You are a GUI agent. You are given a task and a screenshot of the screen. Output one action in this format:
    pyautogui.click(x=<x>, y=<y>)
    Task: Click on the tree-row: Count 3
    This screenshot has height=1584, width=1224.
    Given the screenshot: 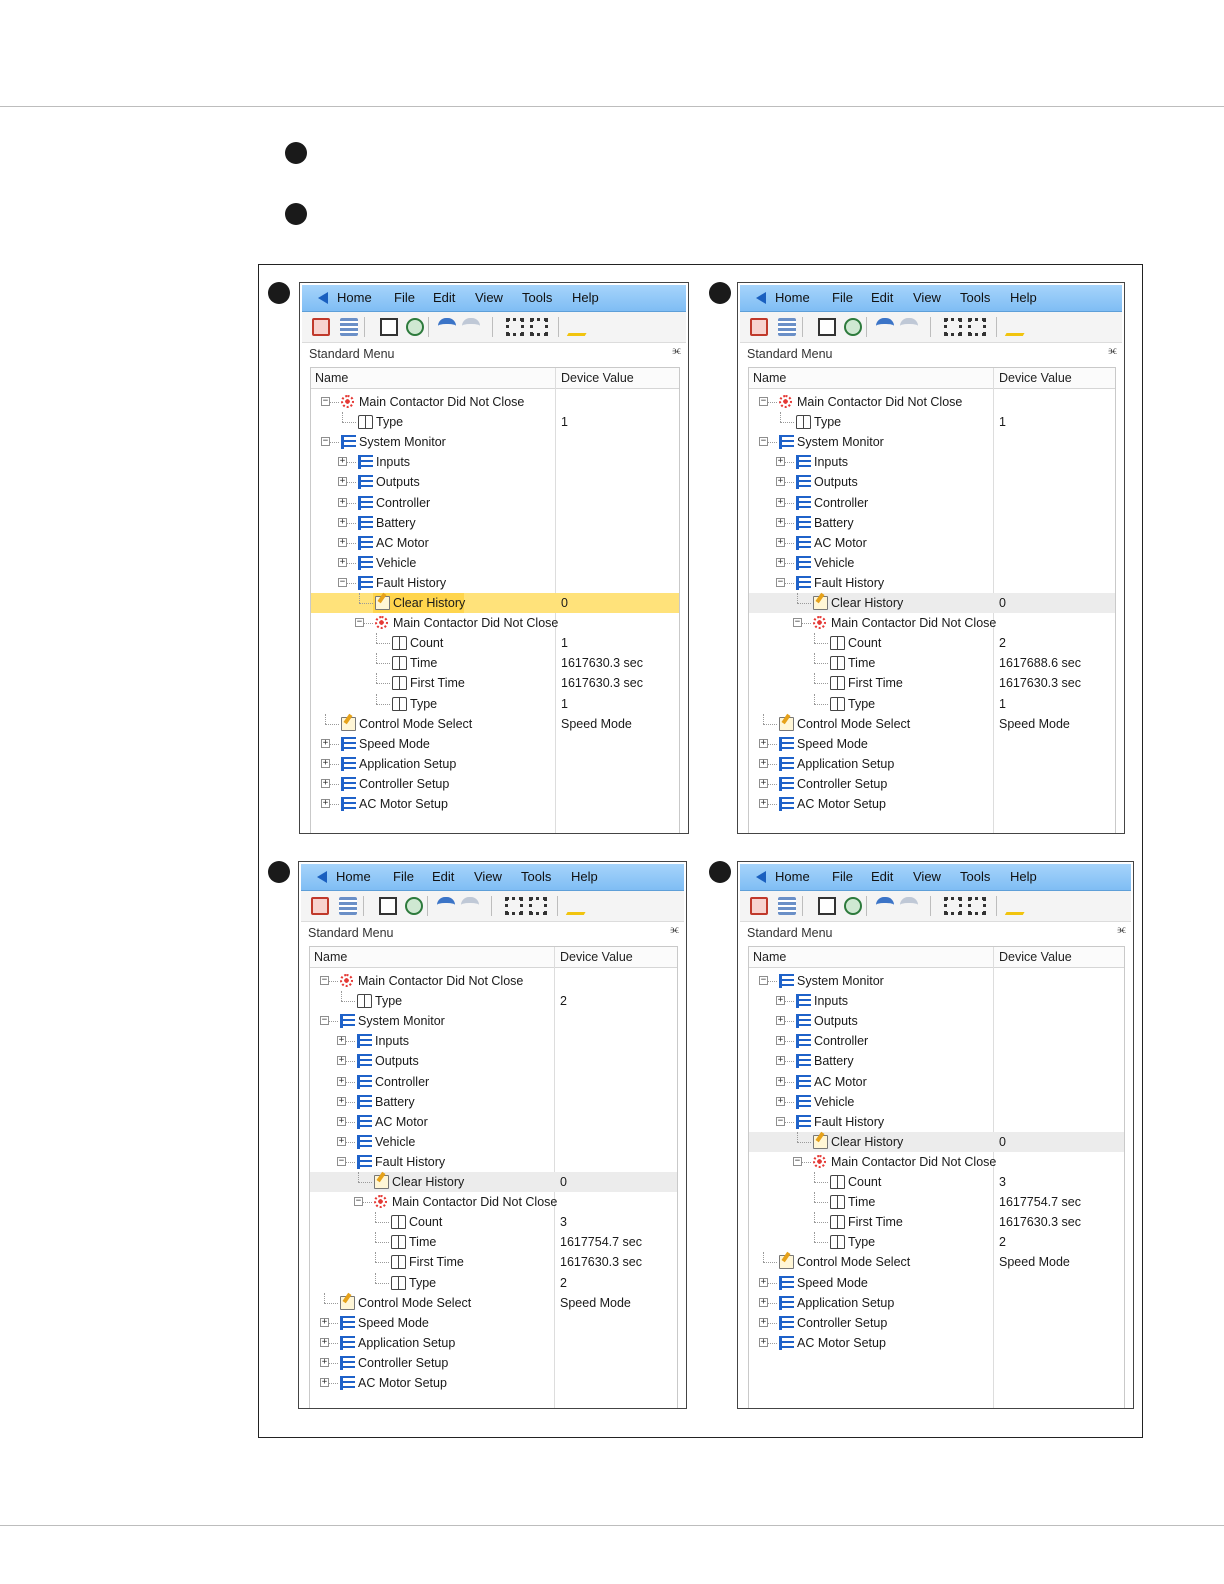 What is the action you would take?
    pyautogui.click(x=936, y=1182)
    